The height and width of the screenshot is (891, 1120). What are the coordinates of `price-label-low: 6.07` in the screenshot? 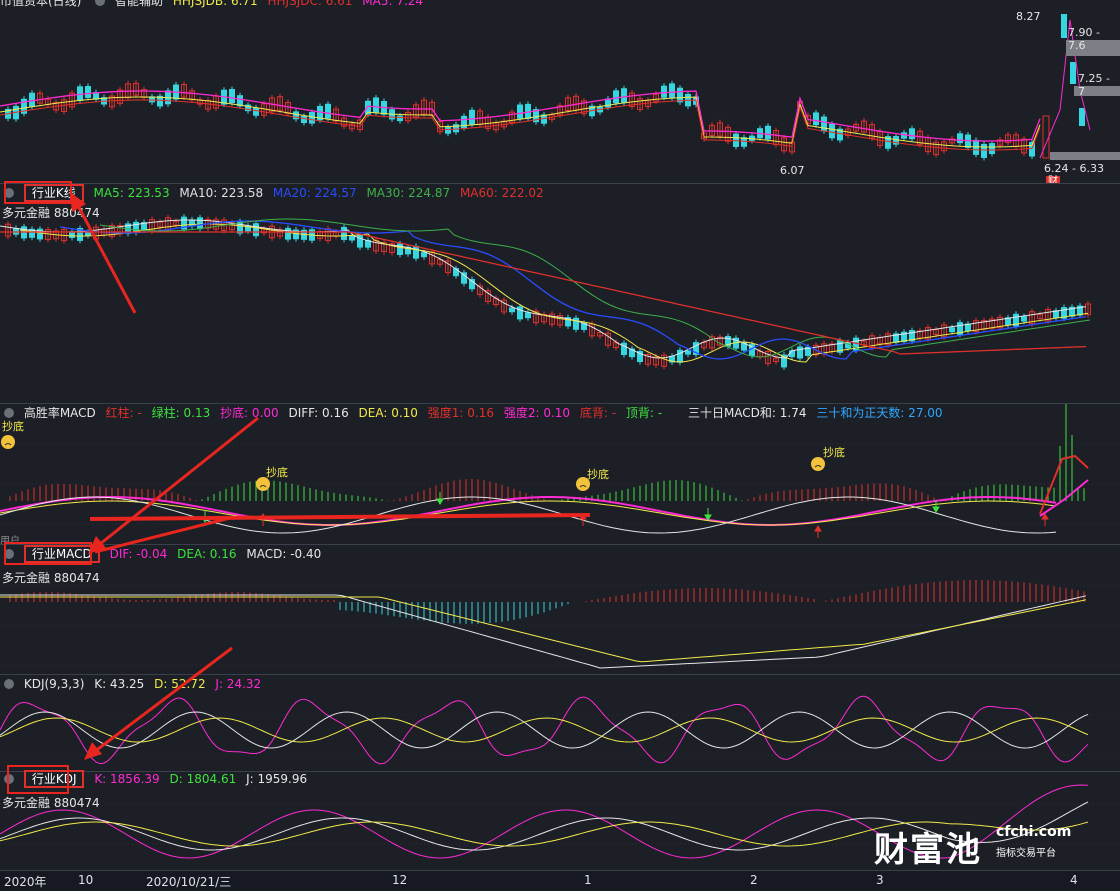 It's located at (792, 170).